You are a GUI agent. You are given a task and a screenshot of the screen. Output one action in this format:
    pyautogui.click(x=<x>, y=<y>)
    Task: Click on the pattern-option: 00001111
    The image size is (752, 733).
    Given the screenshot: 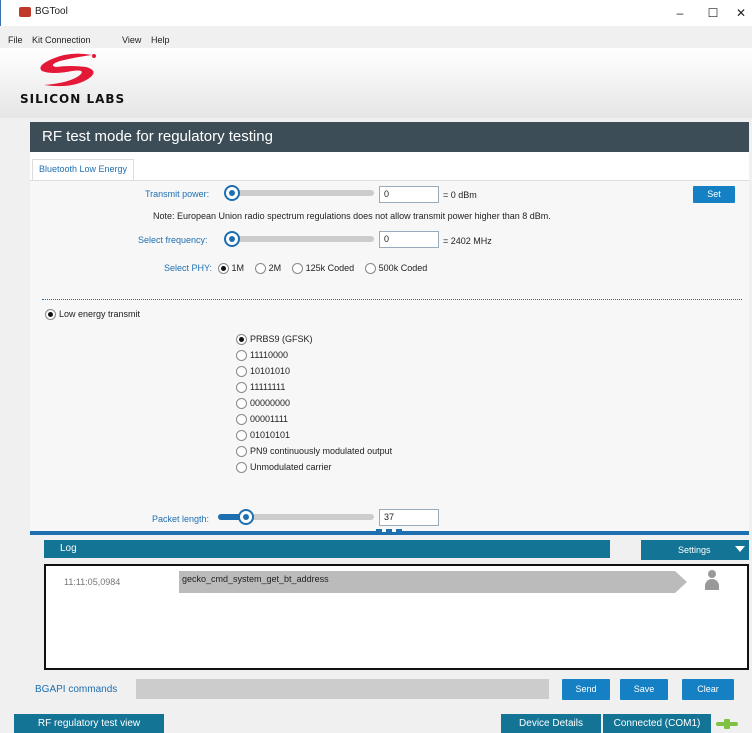 What is the action you would take?
    pyautogui.click(x=262, y=420)
    